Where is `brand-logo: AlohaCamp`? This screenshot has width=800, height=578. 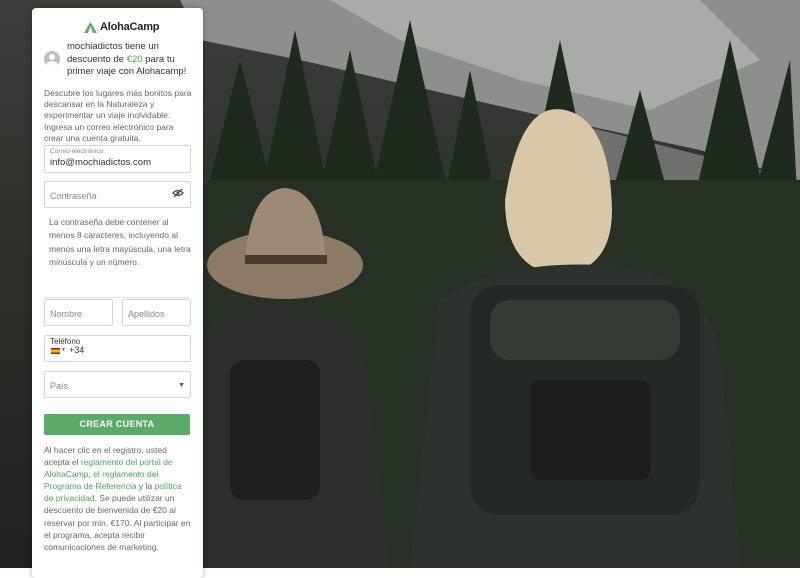
brand-logo: AlohaCamp is located at coordinates (122, 27).